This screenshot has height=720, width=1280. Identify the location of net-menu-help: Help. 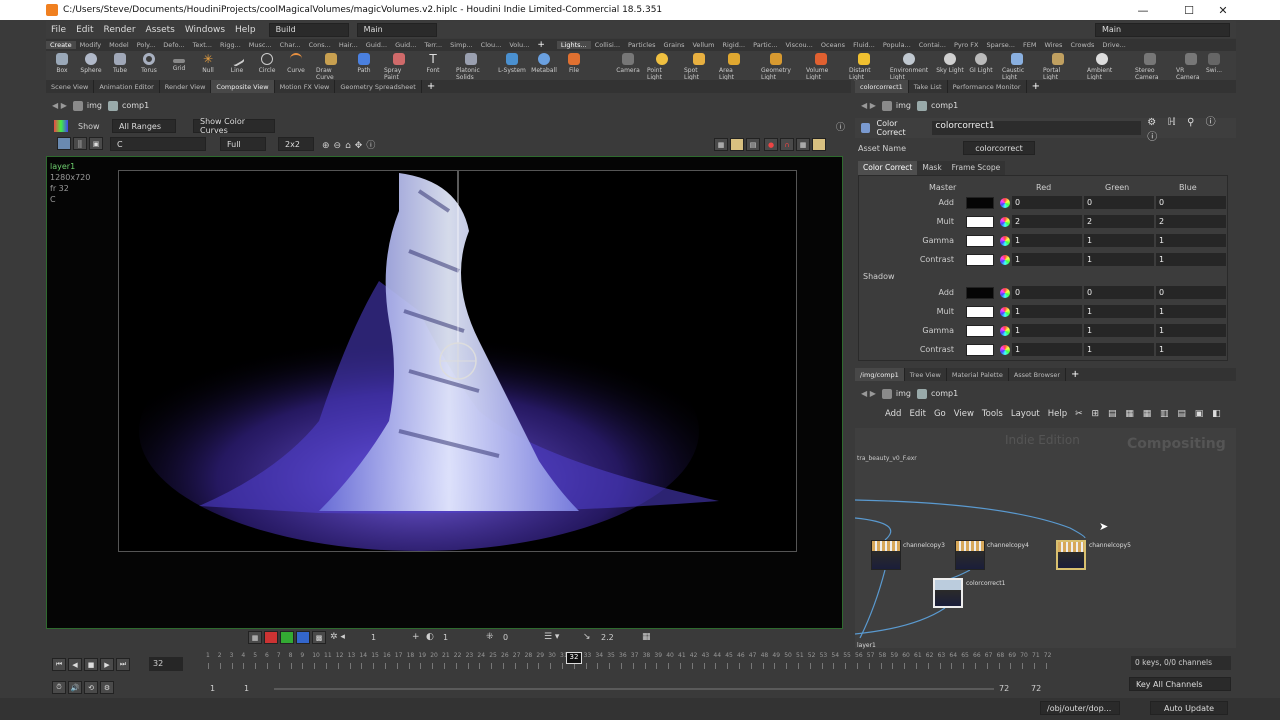
(1057, 414).